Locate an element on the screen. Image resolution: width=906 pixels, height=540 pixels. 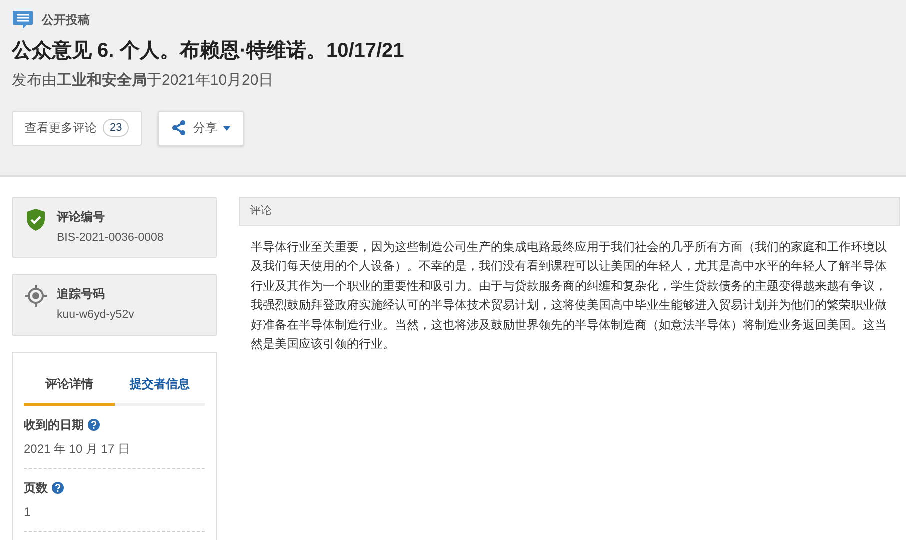
share-button: 分享 is located at coordinates (201, 128).